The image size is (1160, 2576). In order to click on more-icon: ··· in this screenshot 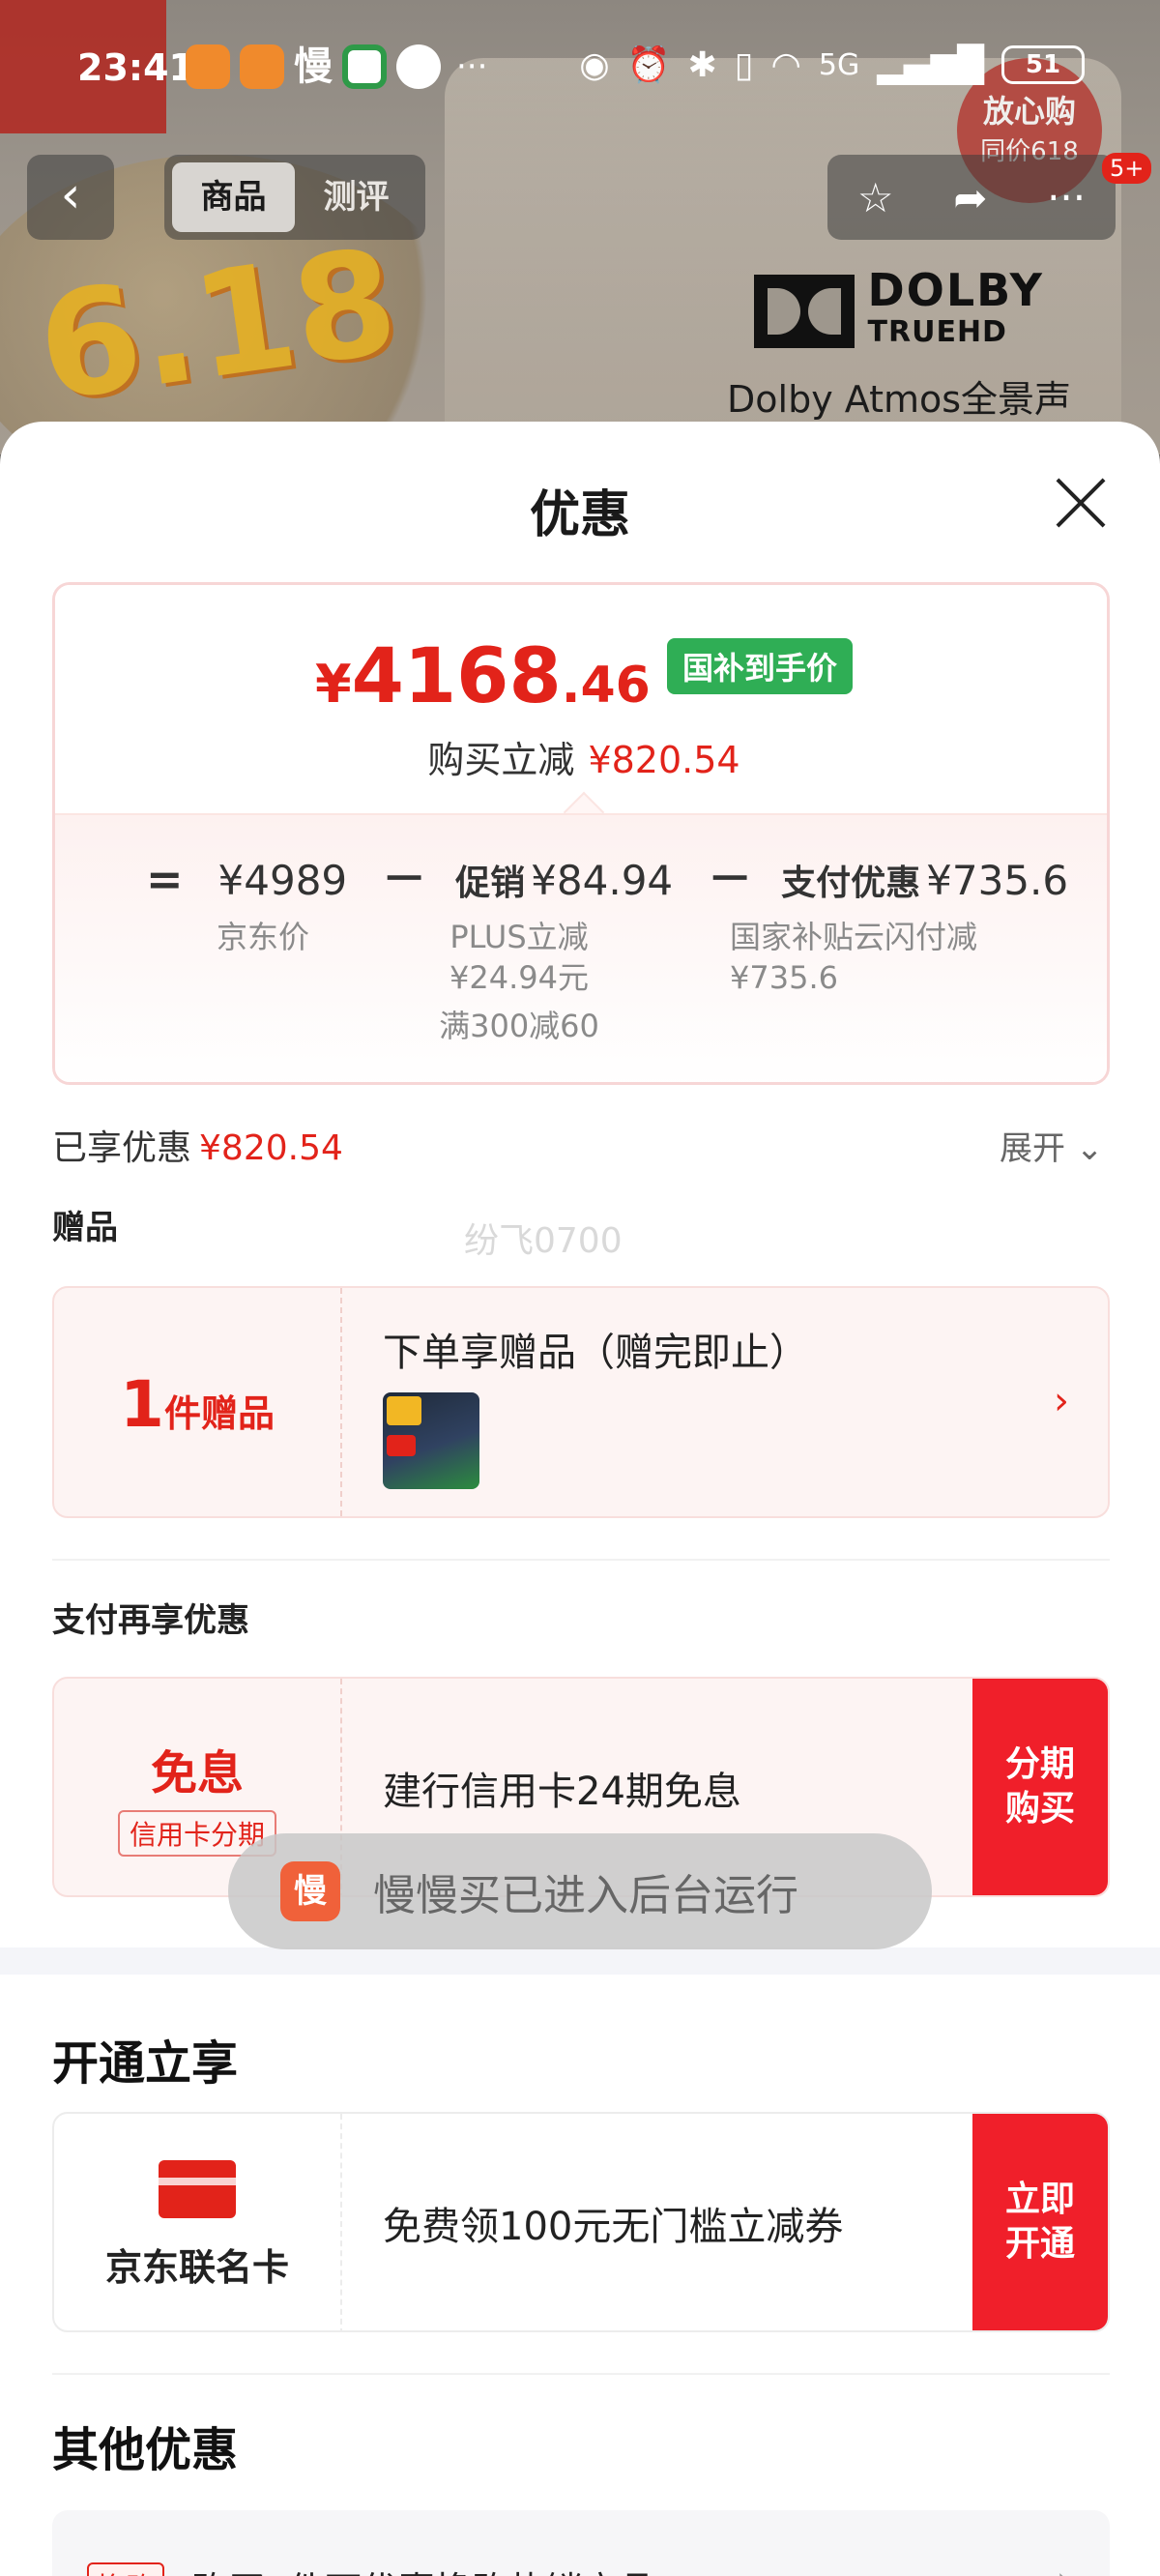, I will do `click(1066, 197)`.